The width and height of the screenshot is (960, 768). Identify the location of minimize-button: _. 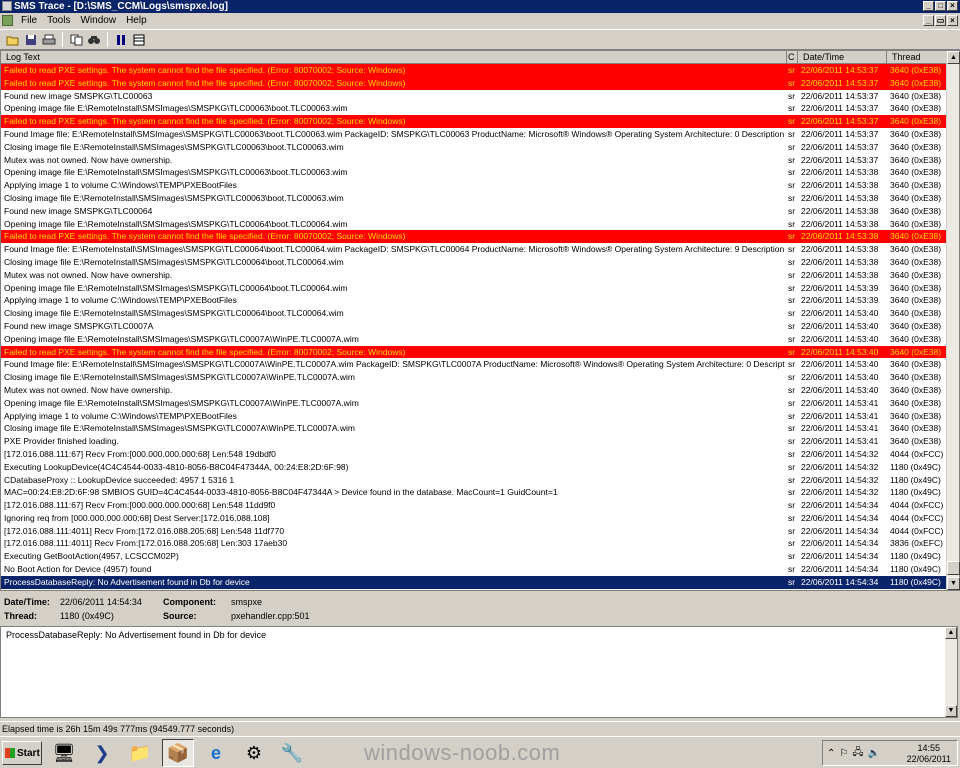
(928, 6).